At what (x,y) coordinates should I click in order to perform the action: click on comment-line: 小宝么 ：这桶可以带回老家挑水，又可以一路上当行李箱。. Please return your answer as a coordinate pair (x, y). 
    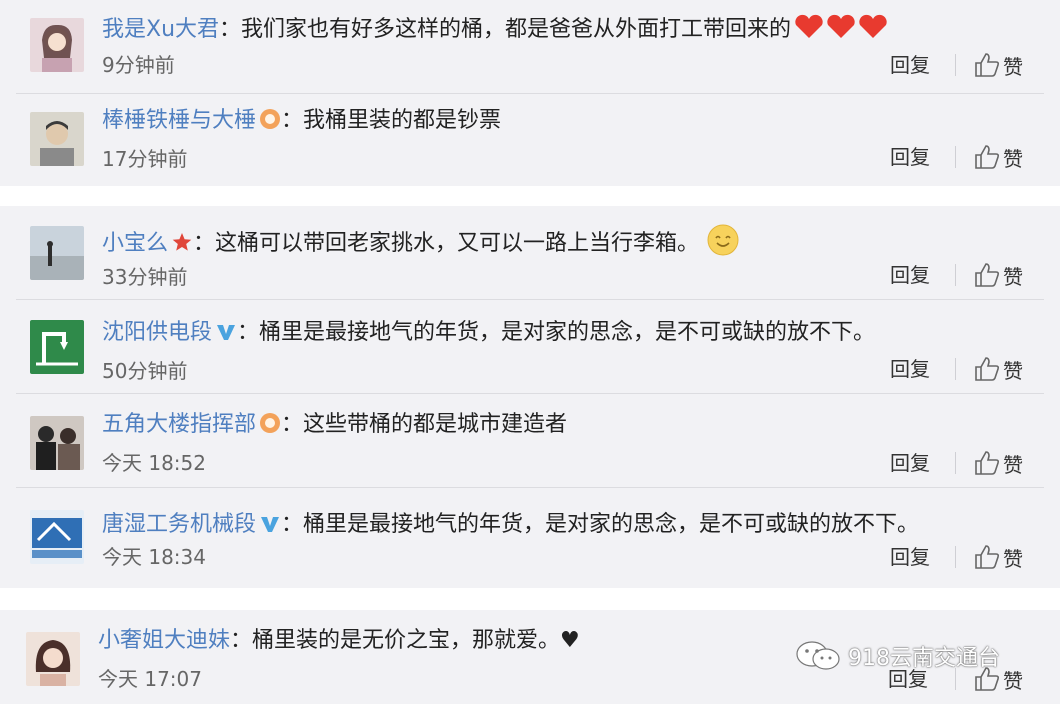
    Looking at the image, I should click on (571, 244).